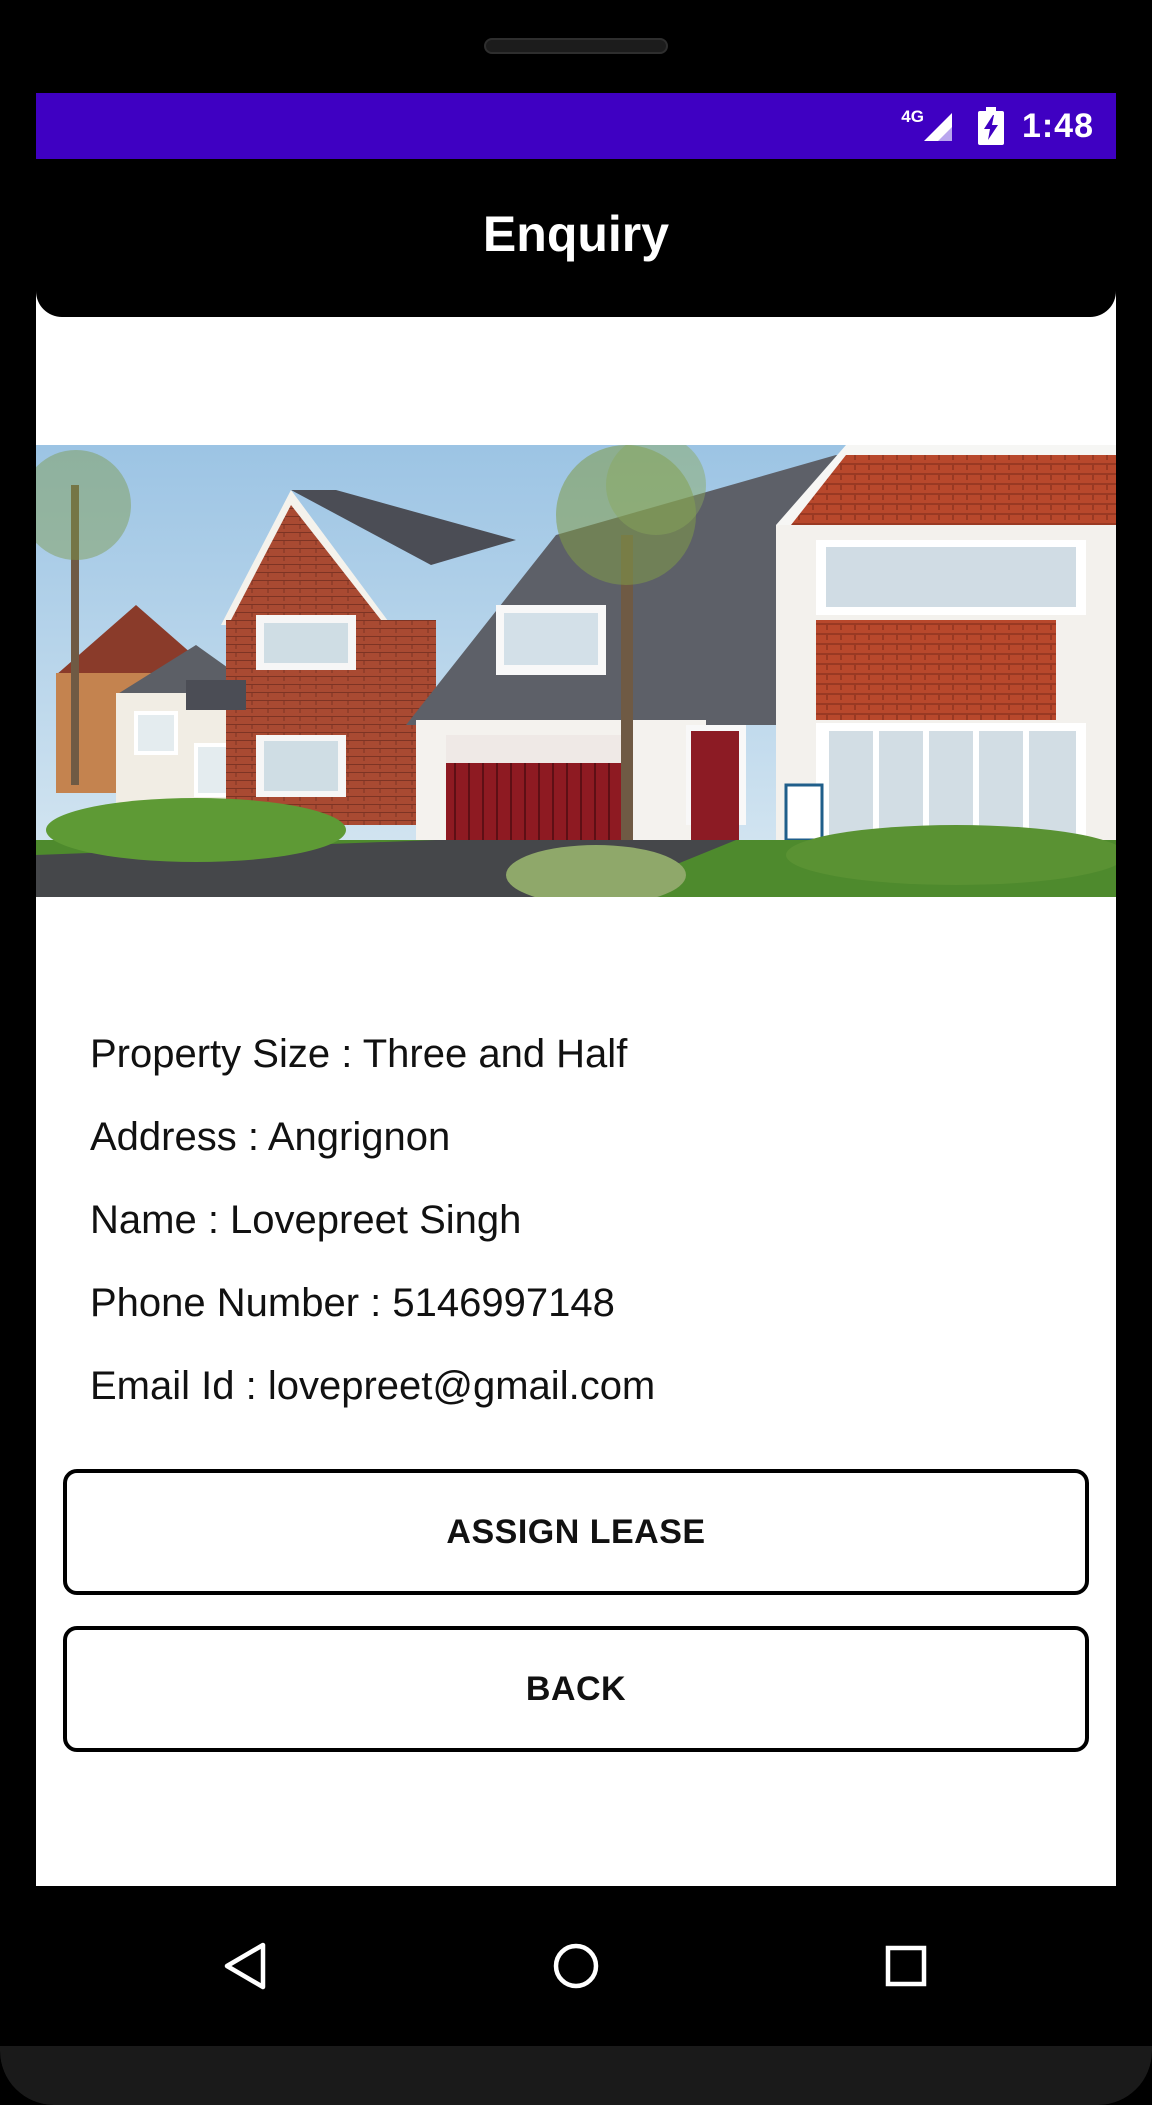  I want to click on status-time: 1:48, so click(1057, 125).